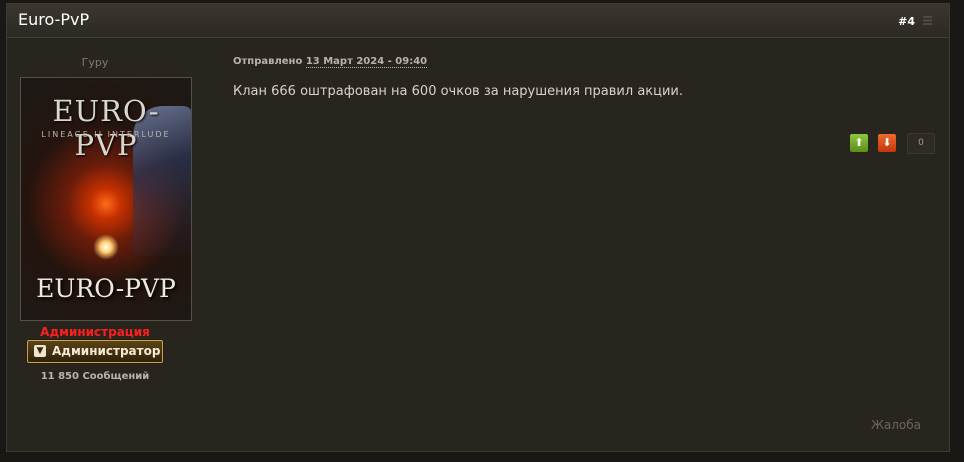 Image resolution: width=964 pixels, height=462 pixels. I want to click on avatar-subtitle-text: LINEAGE II INTERLUDE, so click(106, 134).